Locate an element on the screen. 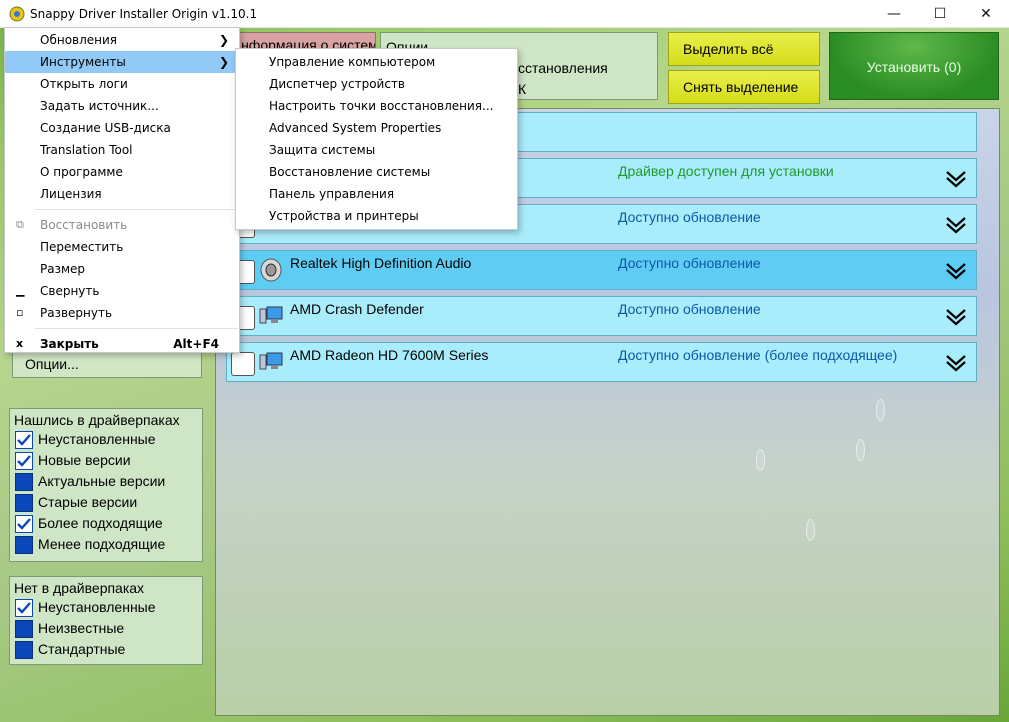 The width and height of the screenshot is (1009, 722). device-status: Доступно обновление is located at coordinates (689, 309).